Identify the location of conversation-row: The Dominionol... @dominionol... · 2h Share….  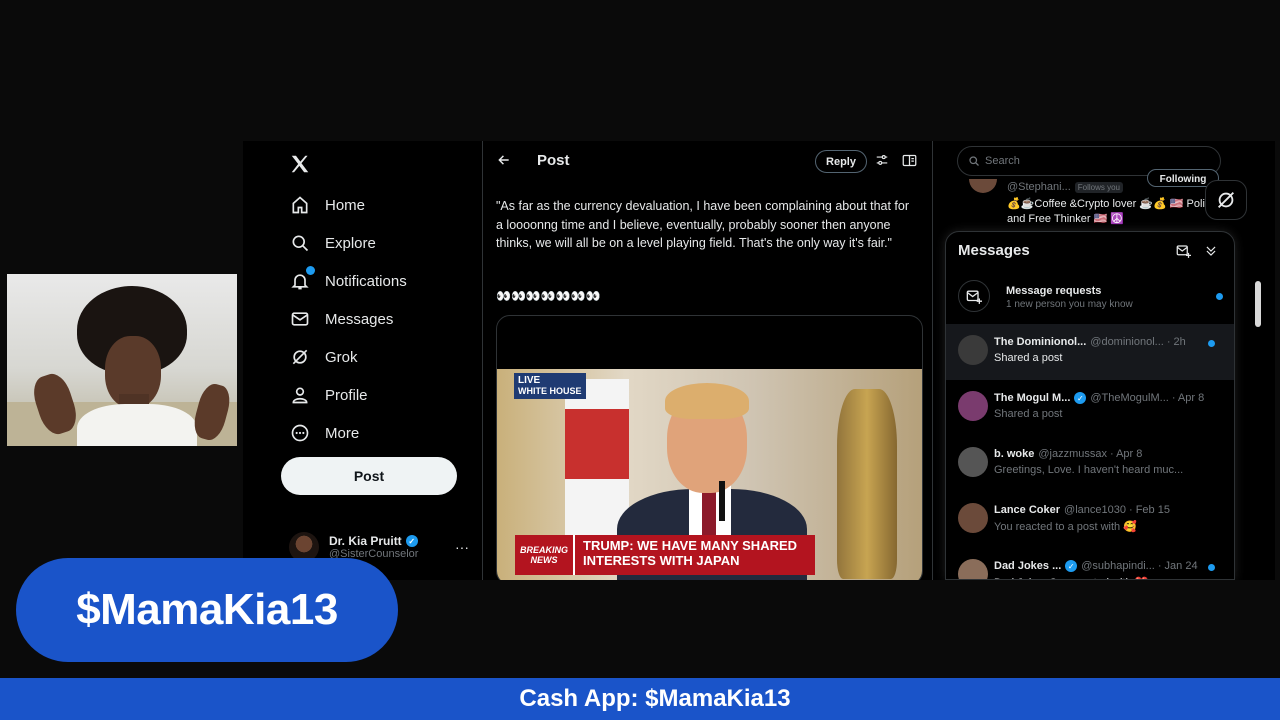
(1090, 352).